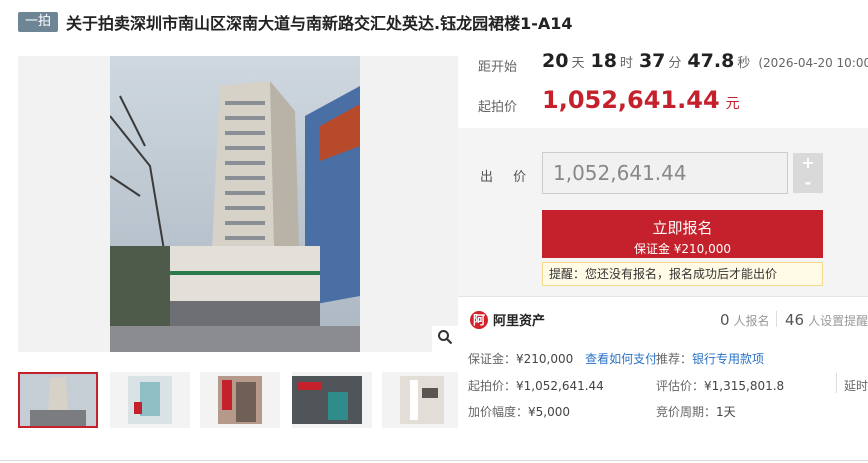  I want to click on thumbnail-strip, so click(240, 401).